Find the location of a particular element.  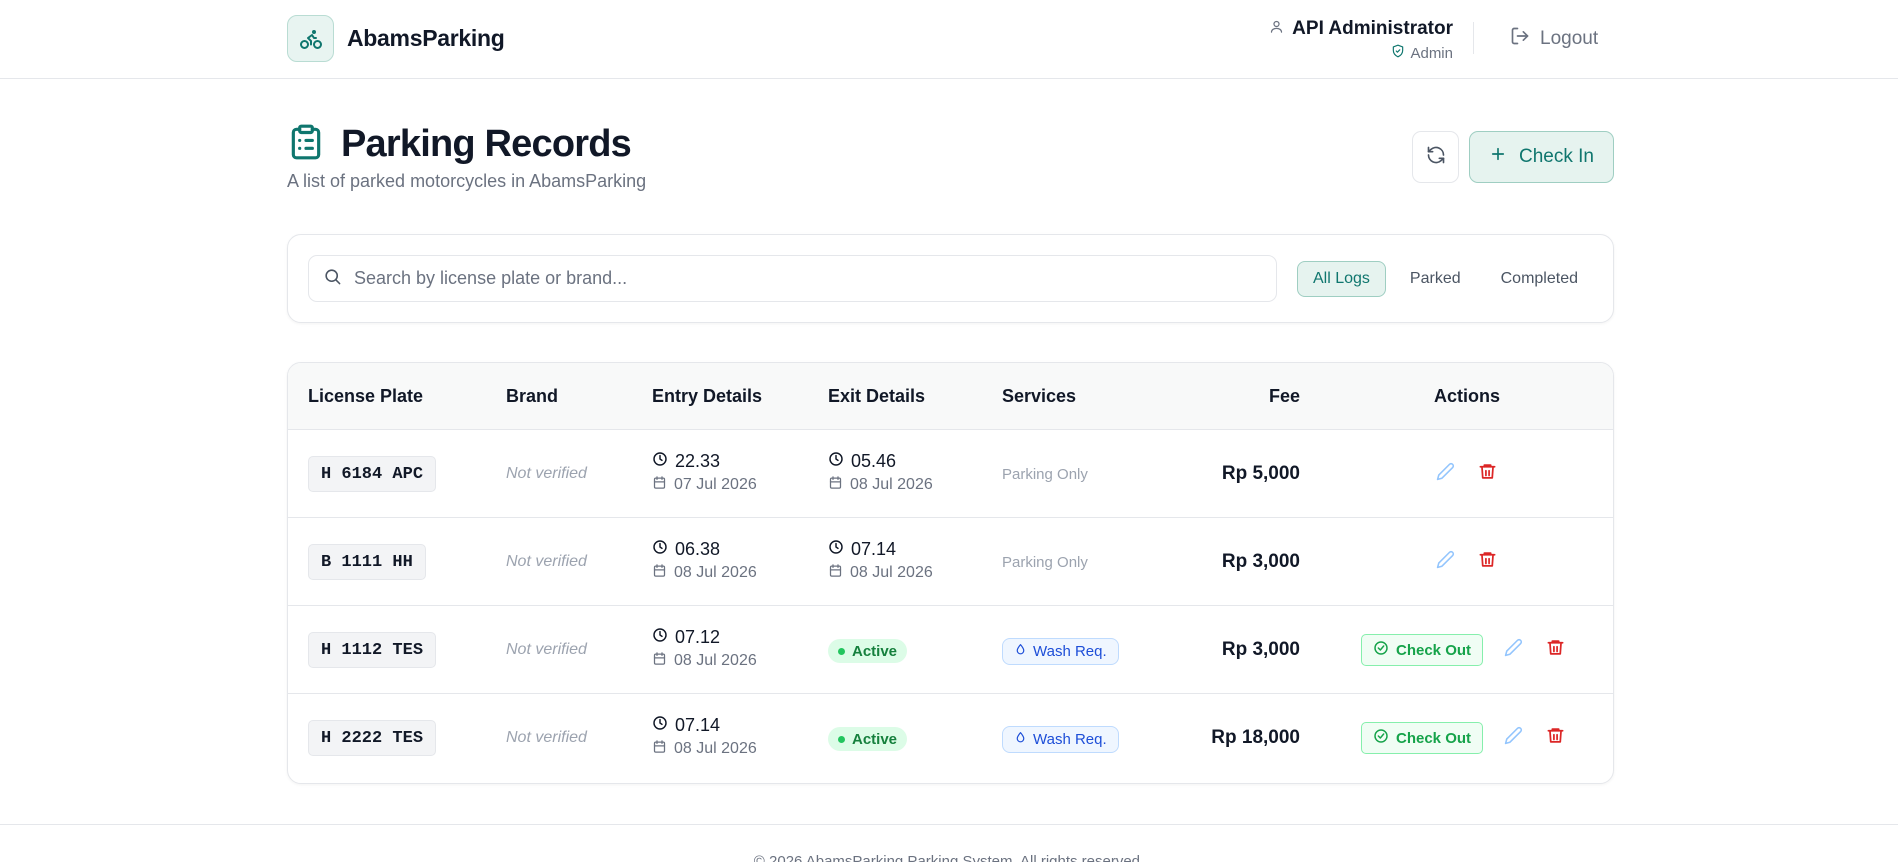

clipboard-list-icon is located at coordinates (306, 144).